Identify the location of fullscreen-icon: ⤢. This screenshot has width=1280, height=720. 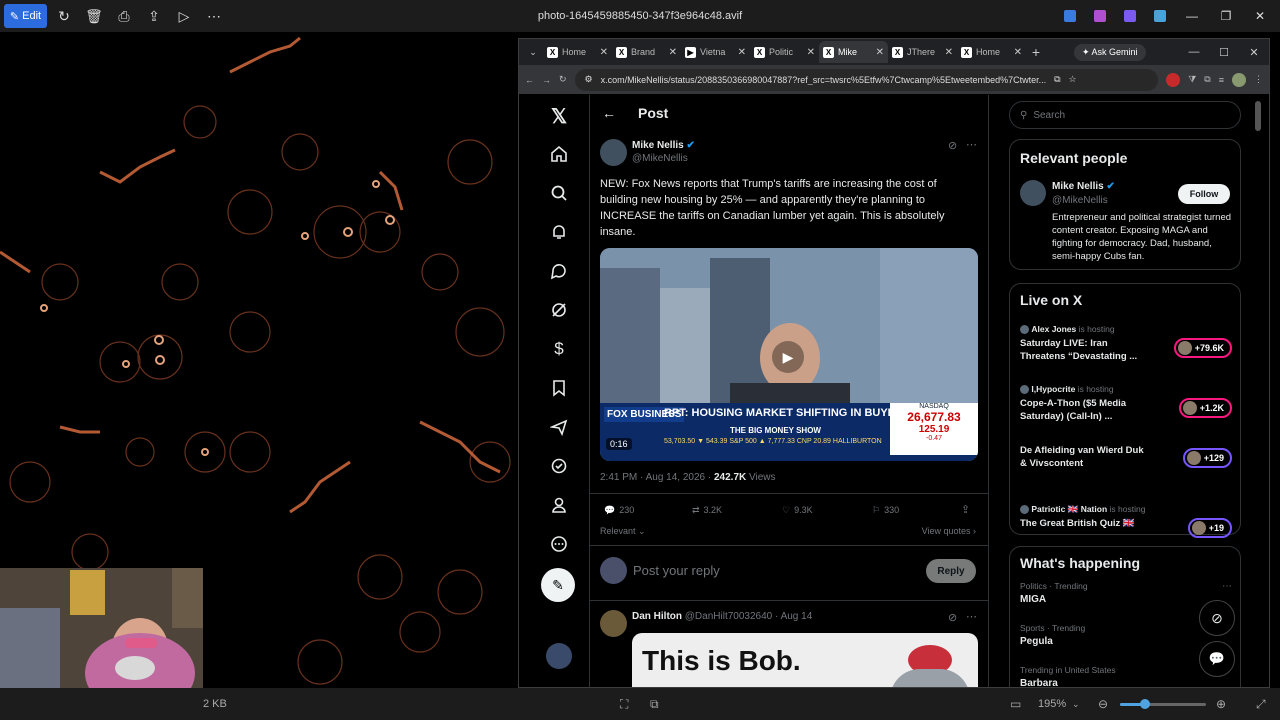
(1261, 704).